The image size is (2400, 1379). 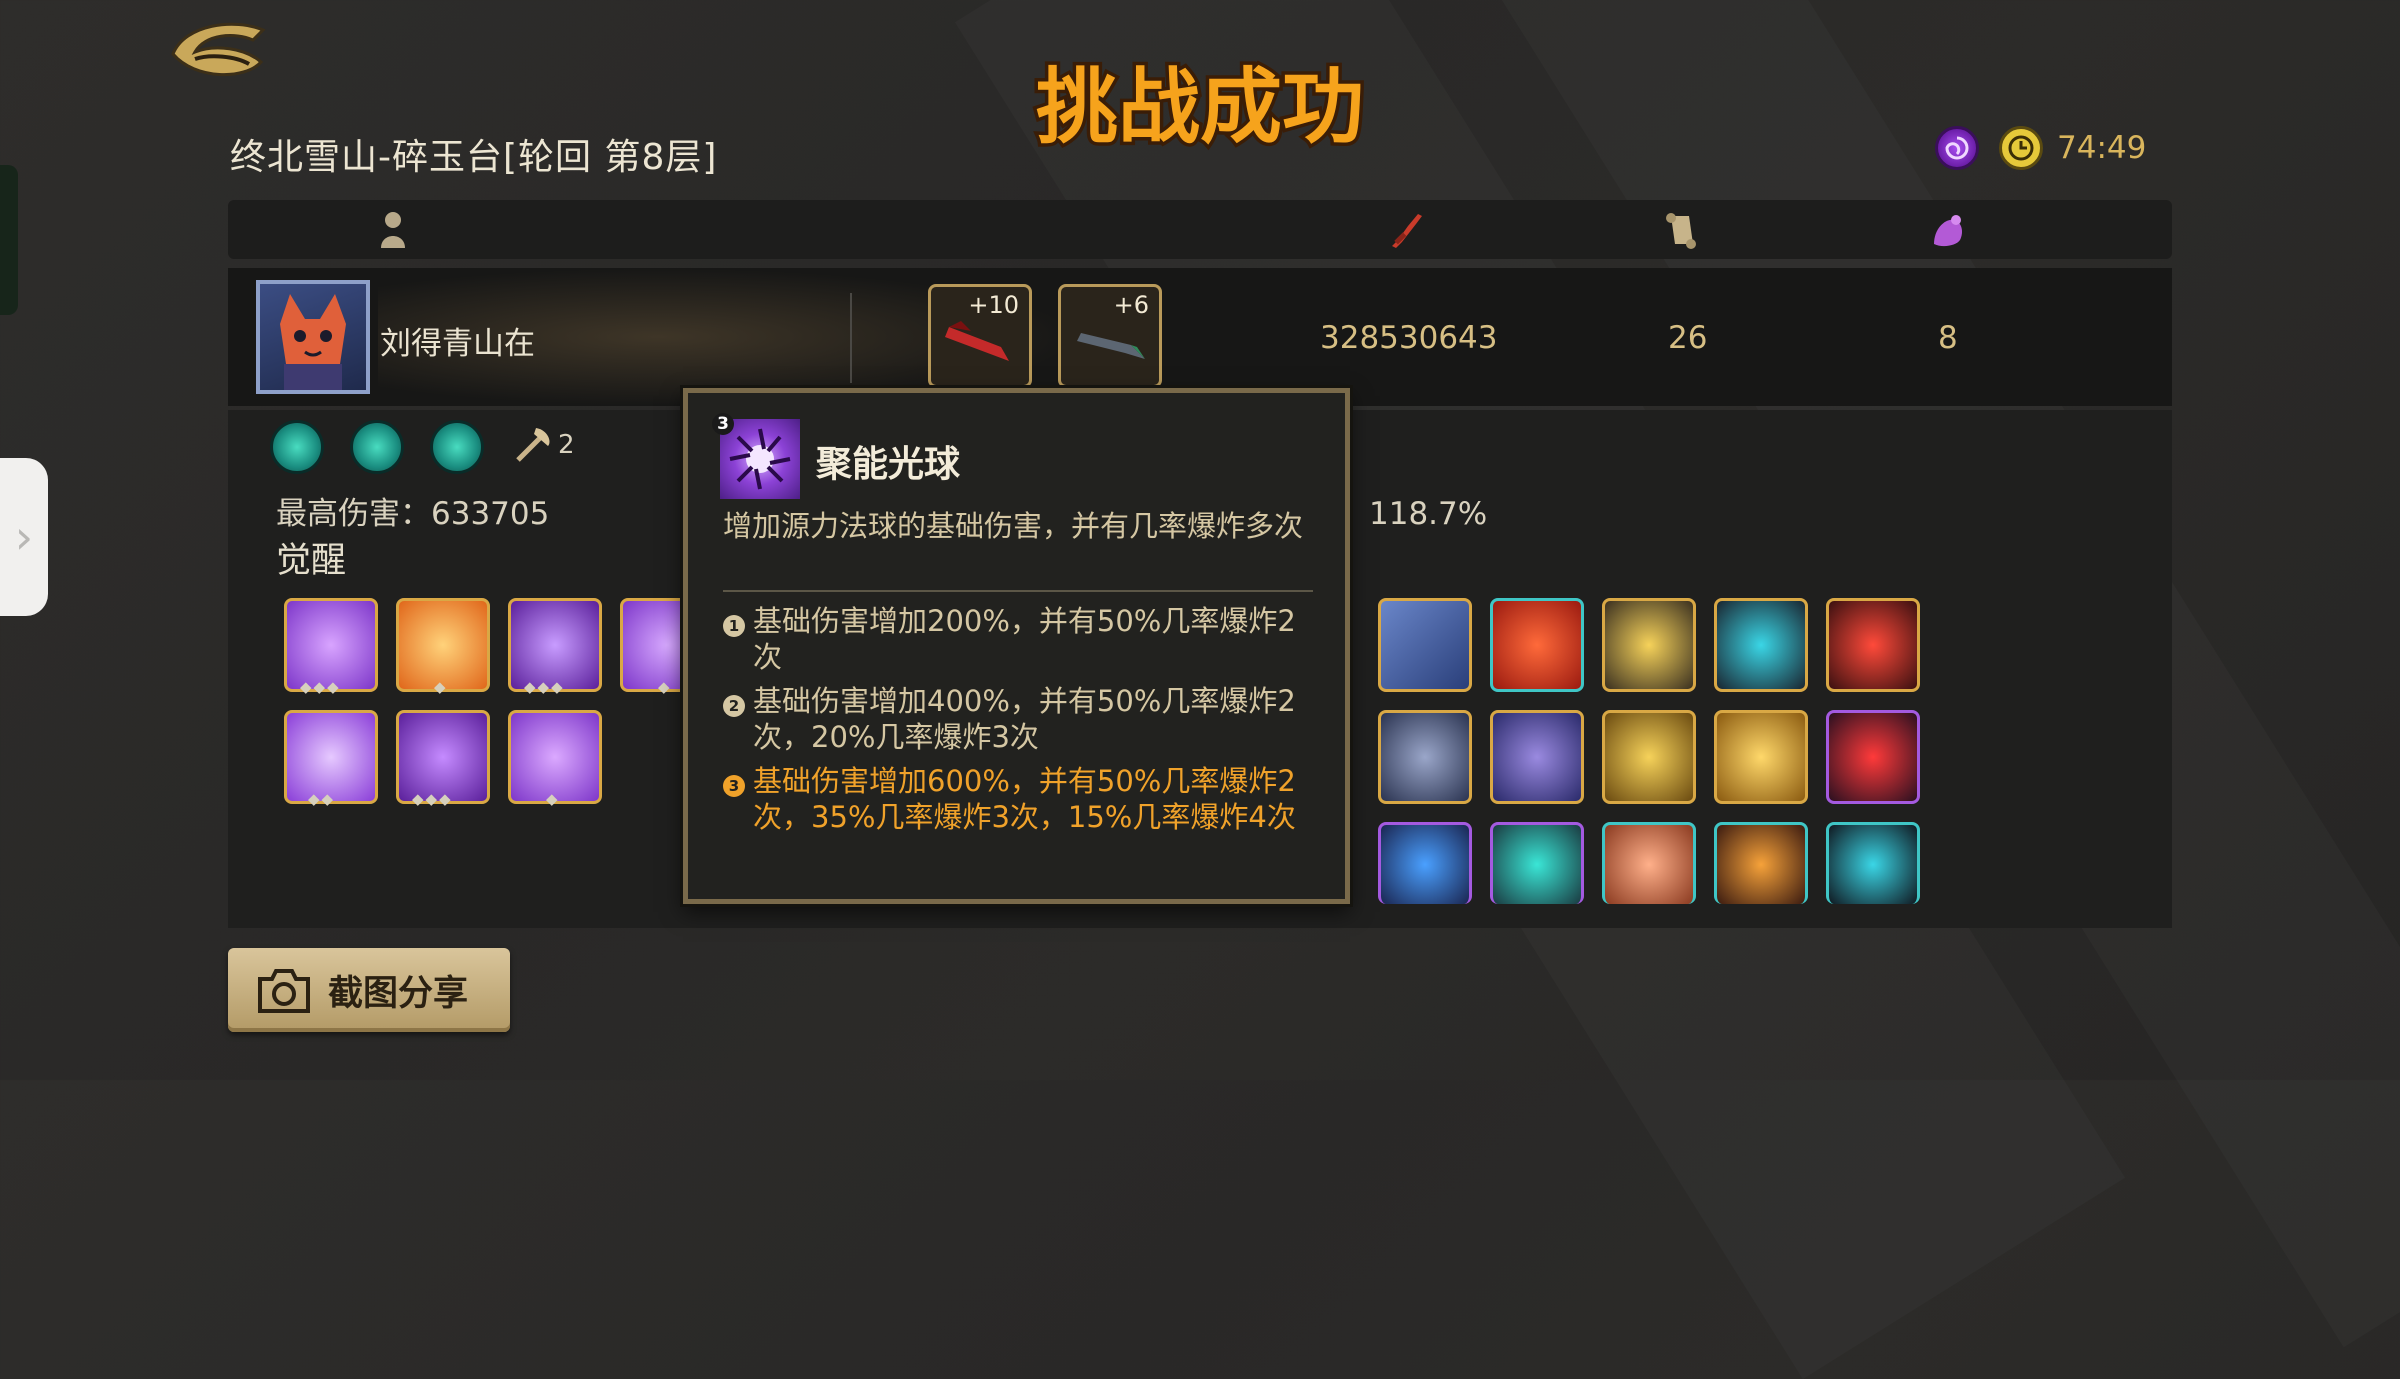 I want to click on stat-3-value: 8, so click(x=1948, y=338).